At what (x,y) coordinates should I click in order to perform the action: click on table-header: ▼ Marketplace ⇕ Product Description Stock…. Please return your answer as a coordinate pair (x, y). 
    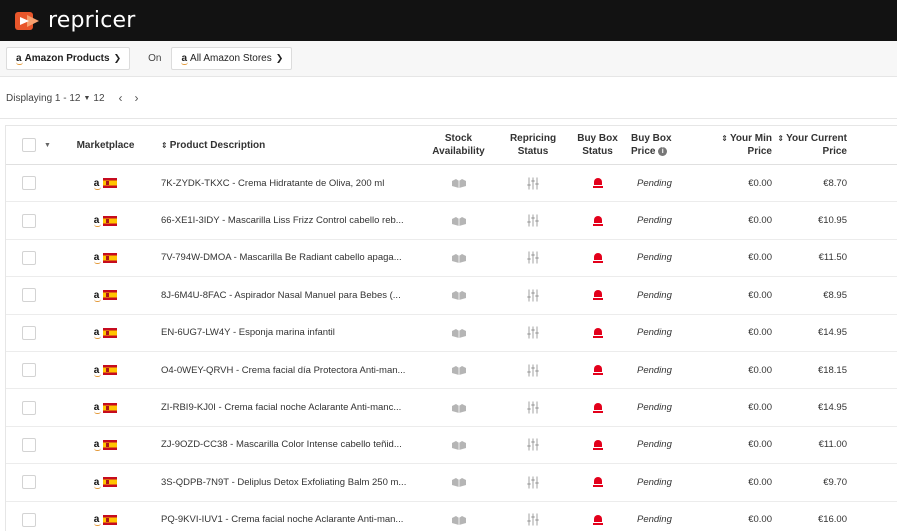
    Looking at the image, I should click on (451, 145).